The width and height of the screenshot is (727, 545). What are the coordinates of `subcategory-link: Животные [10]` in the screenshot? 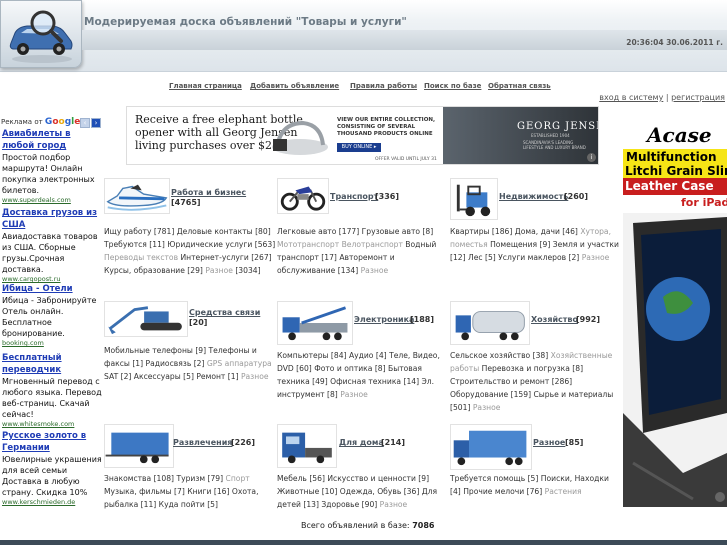 It's located at (307, 491).